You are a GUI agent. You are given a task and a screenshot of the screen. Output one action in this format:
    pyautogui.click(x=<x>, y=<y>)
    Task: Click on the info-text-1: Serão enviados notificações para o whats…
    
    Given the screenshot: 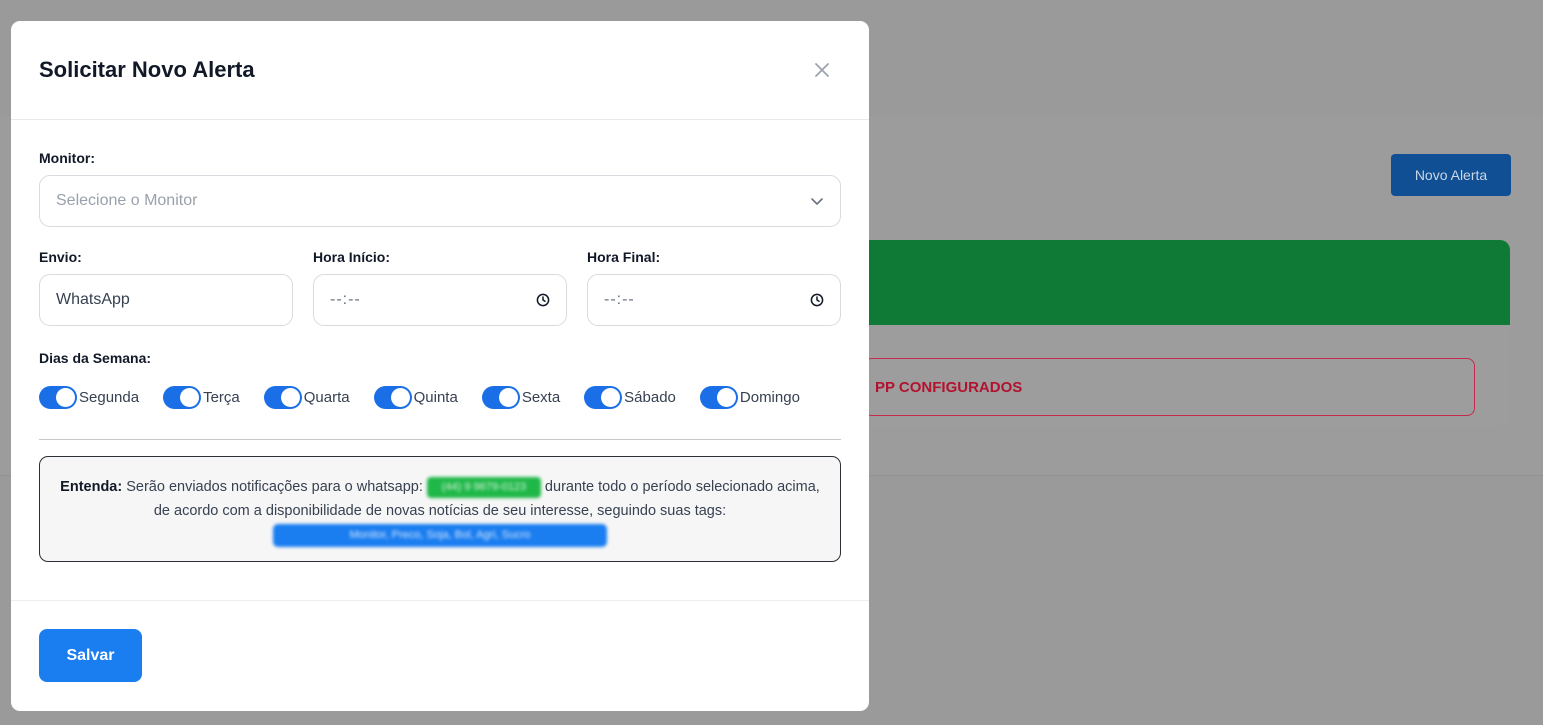 What is the action you would take?
    pyautogui.click(x=274, y=487)
    